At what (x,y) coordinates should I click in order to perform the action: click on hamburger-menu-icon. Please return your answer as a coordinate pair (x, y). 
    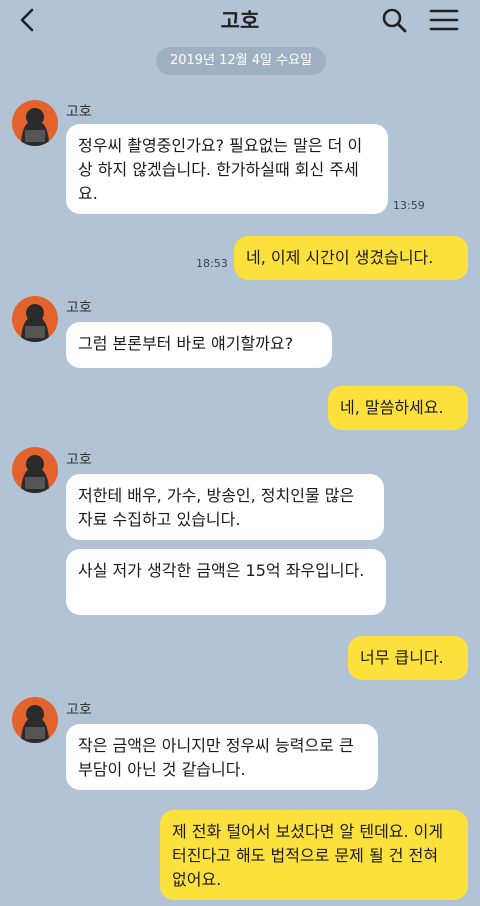
    Looking at the image, I should click on (444, 20).